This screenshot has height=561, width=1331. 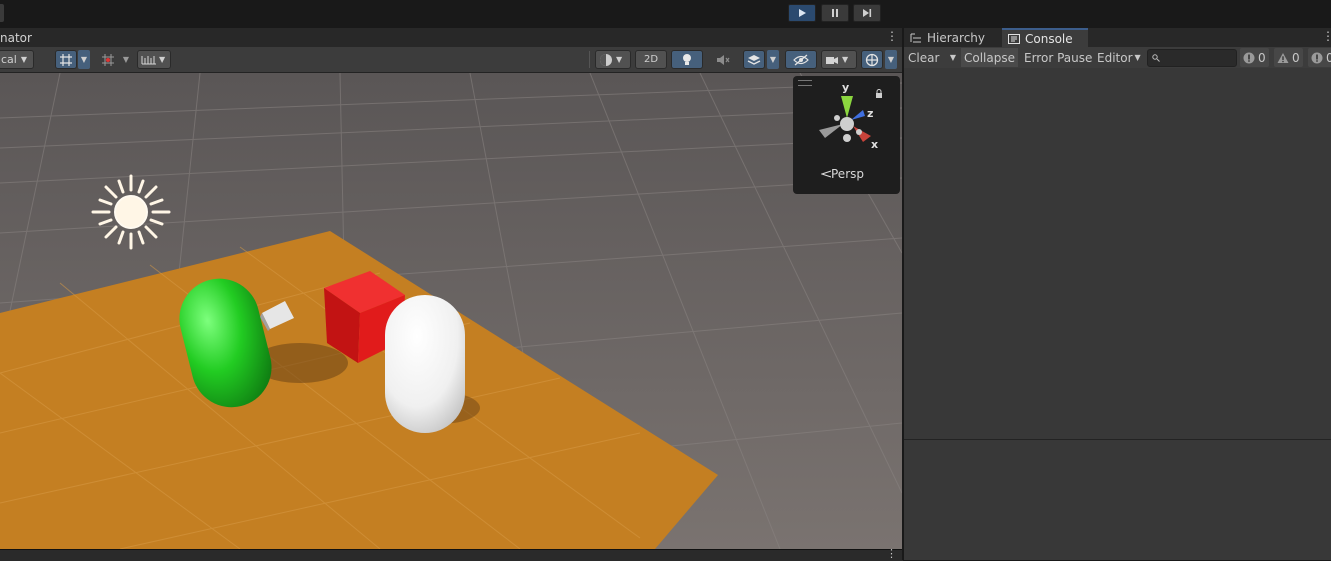 I want to click on info-count: 0, so click(x=1262, y=57).